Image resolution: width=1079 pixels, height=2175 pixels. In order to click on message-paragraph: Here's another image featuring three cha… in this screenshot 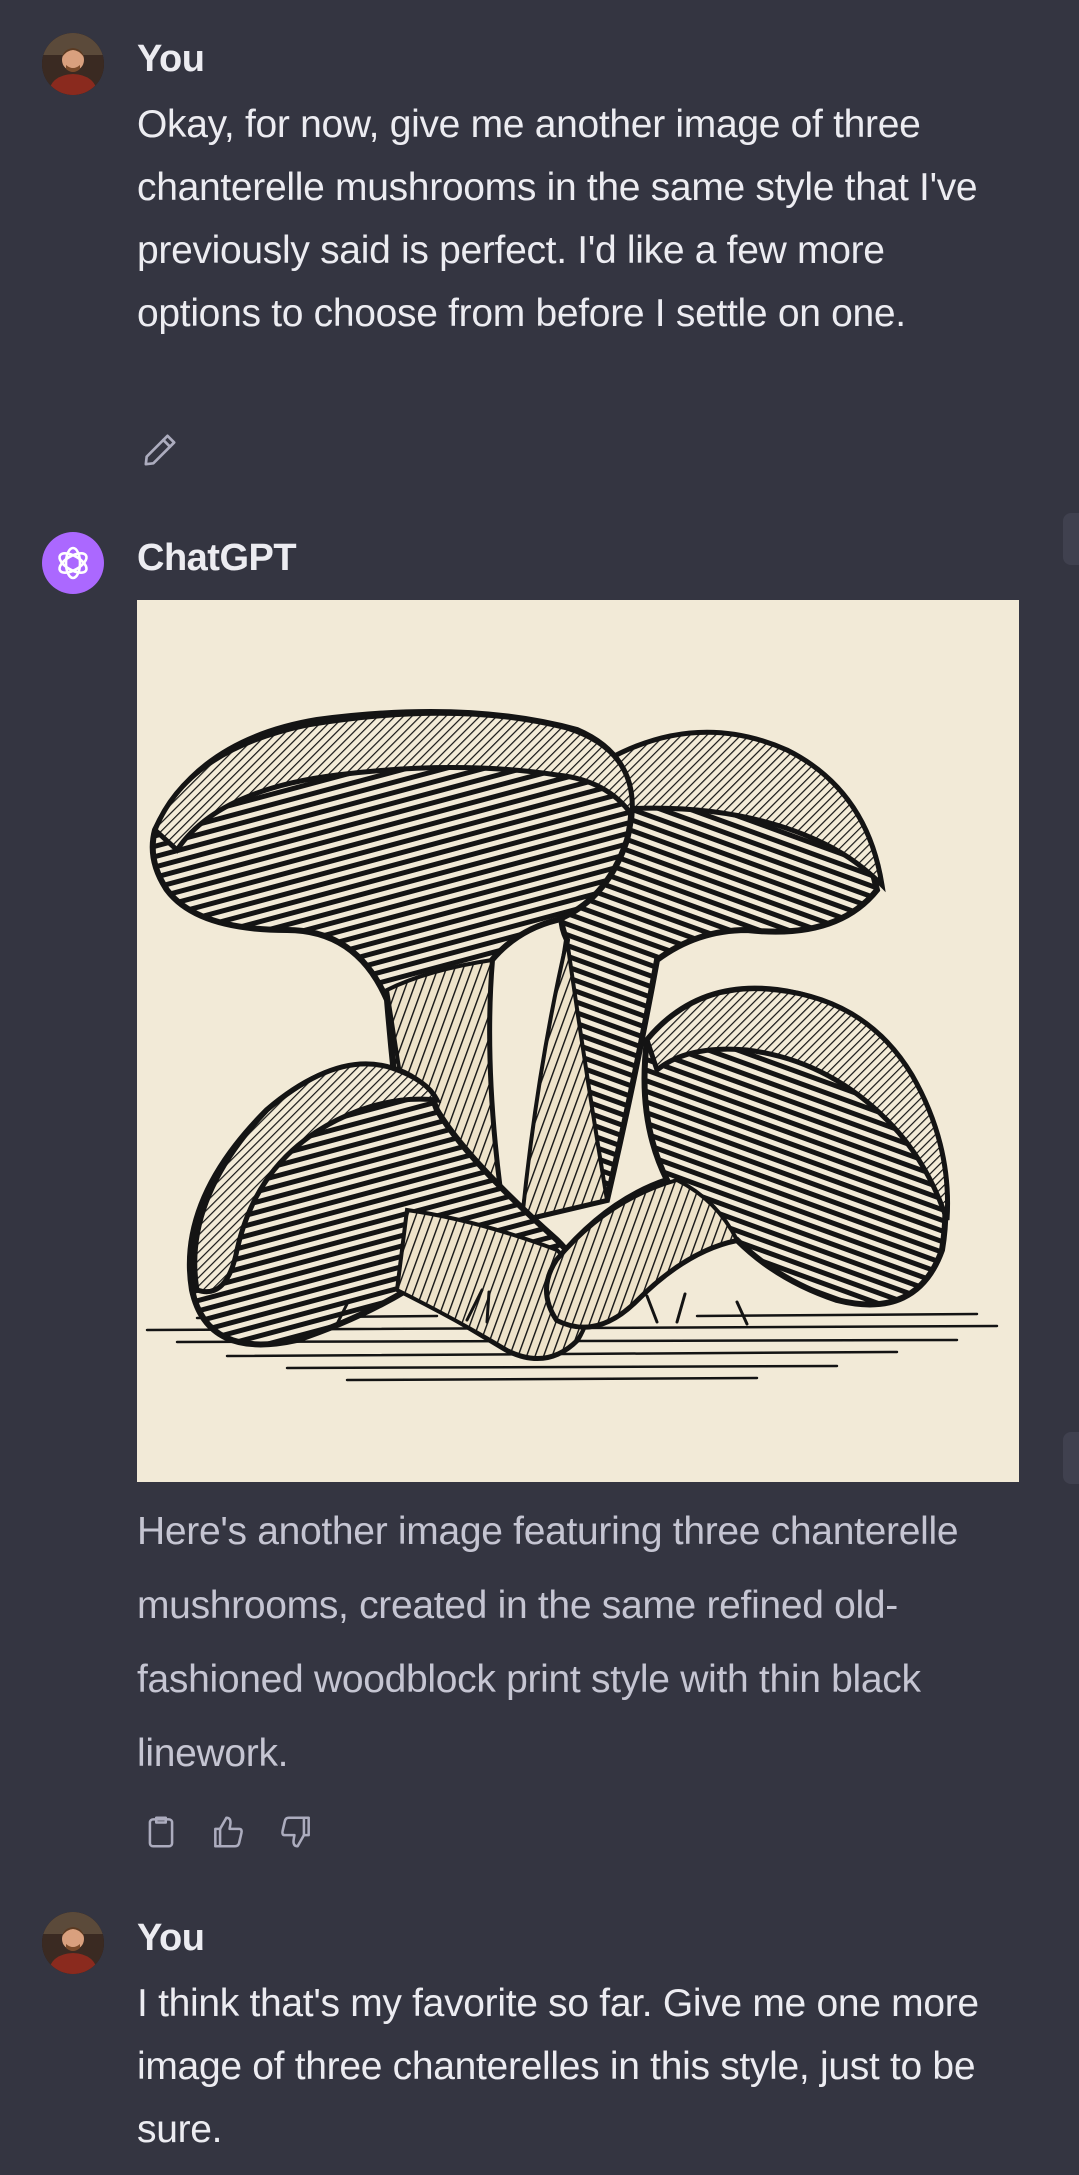, I will do `click(548, 1642)`.